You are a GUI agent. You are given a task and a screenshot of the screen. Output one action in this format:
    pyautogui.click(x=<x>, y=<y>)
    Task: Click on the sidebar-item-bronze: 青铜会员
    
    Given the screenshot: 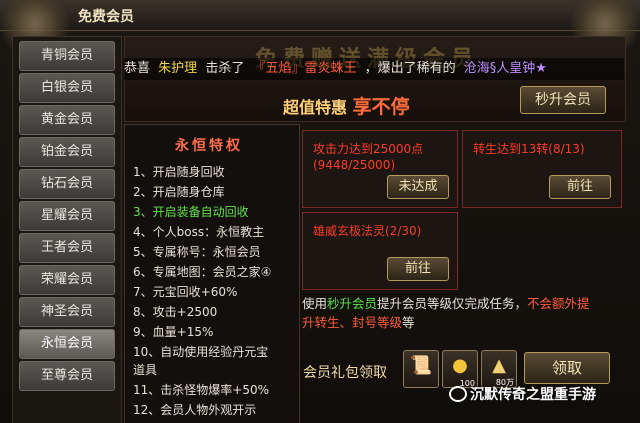 What is the action you would take?
    pyautogui.click(x=67, y=56)
    